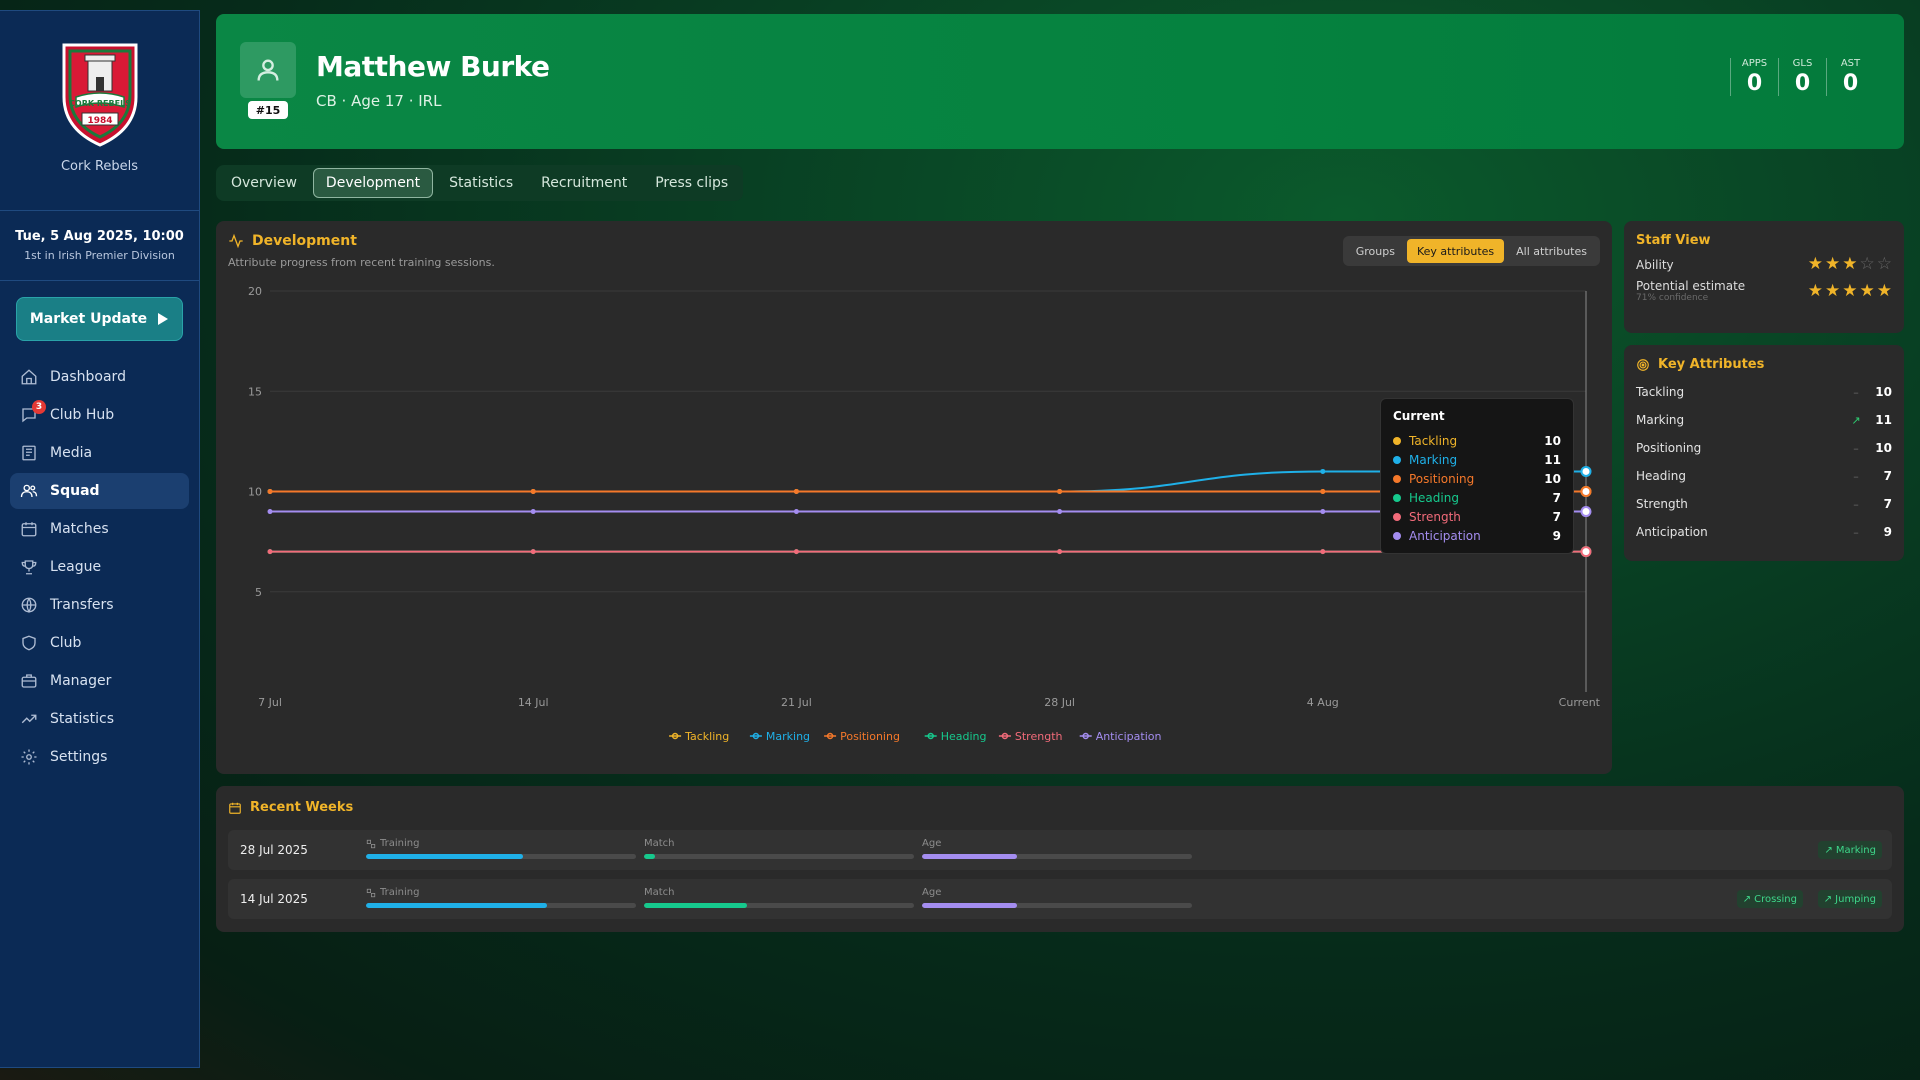 The height and width of the screenshot is (1080, 1920). Describe the element at coordinates (75, 491) in the screenshot. I see `sidebar-item-label: Squad` at that location.